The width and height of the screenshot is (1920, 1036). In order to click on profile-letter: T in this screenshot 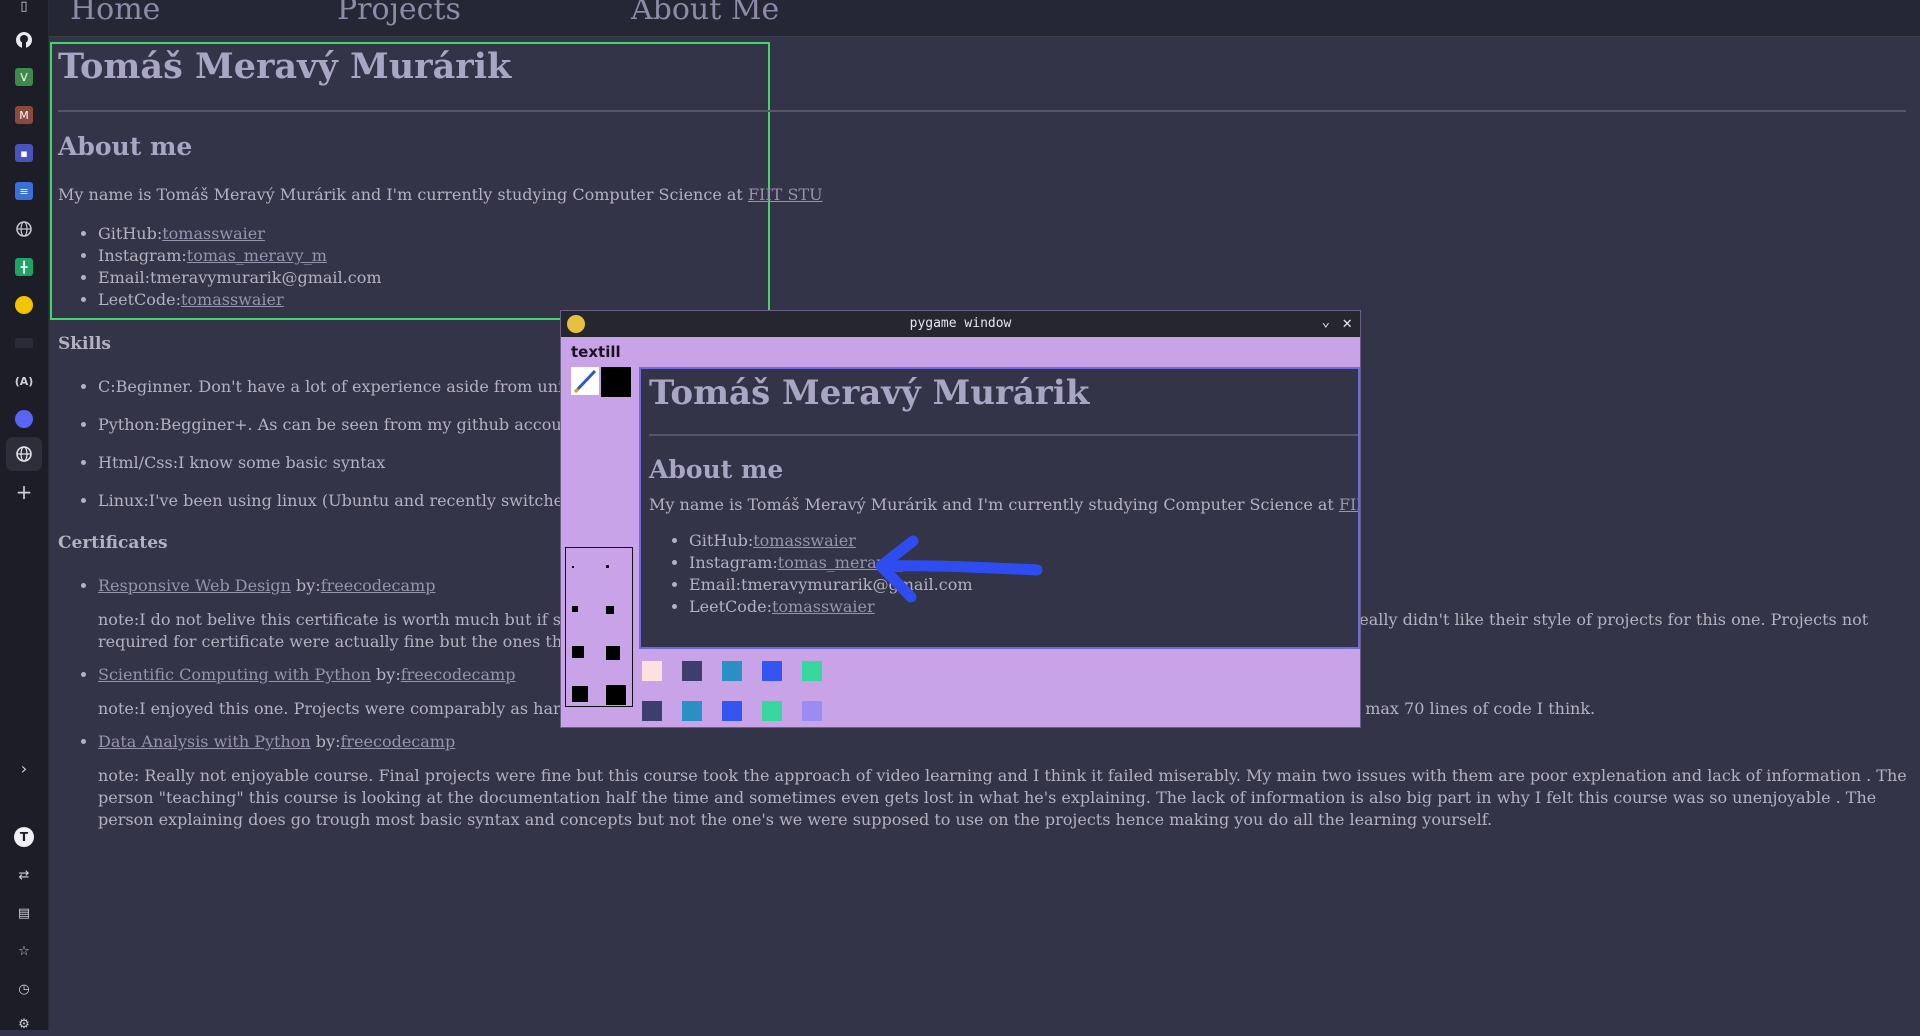, I will do `click(24, 837)`.